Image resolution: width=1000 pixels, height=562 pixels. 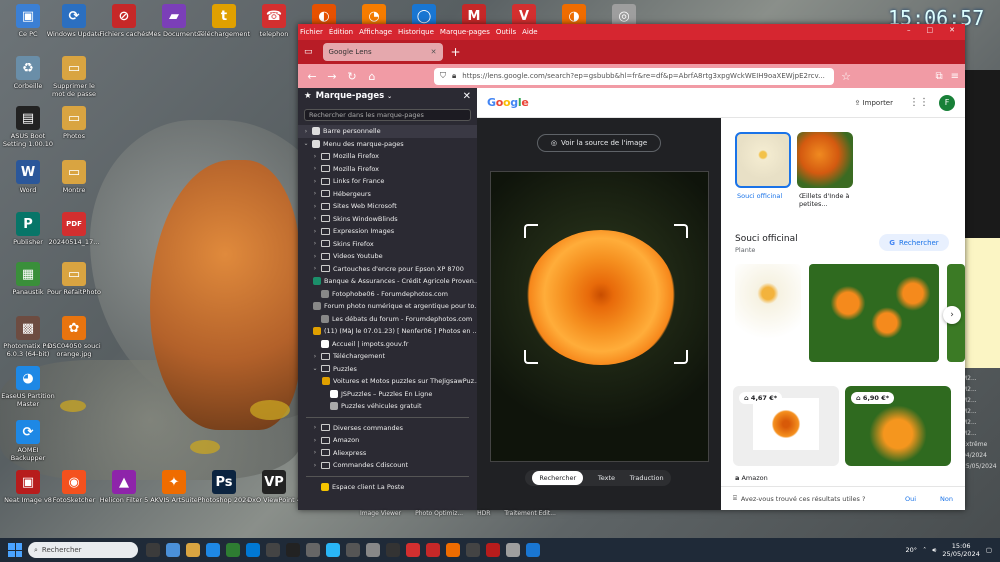 I want to click on camera-icon, so click(x=373, y=550).